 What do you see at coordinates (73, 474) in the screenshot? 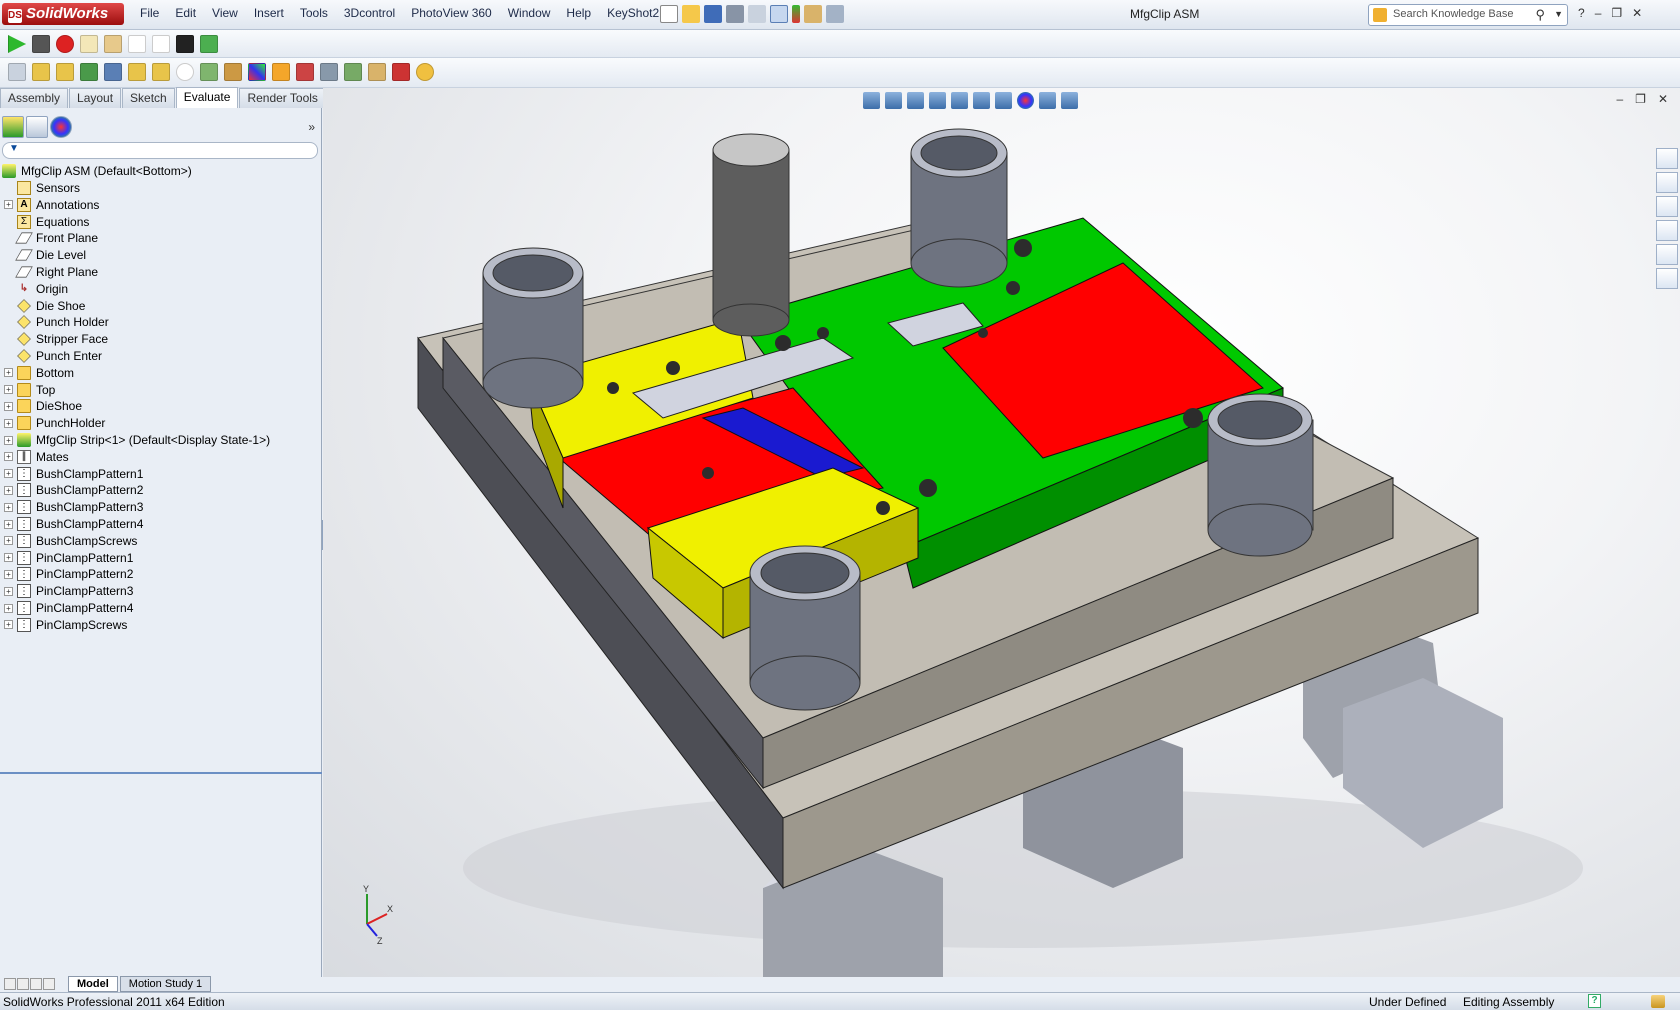
I see `tree-item: + ⋮ BushClampPattern1` at bounding box center [73, 474].